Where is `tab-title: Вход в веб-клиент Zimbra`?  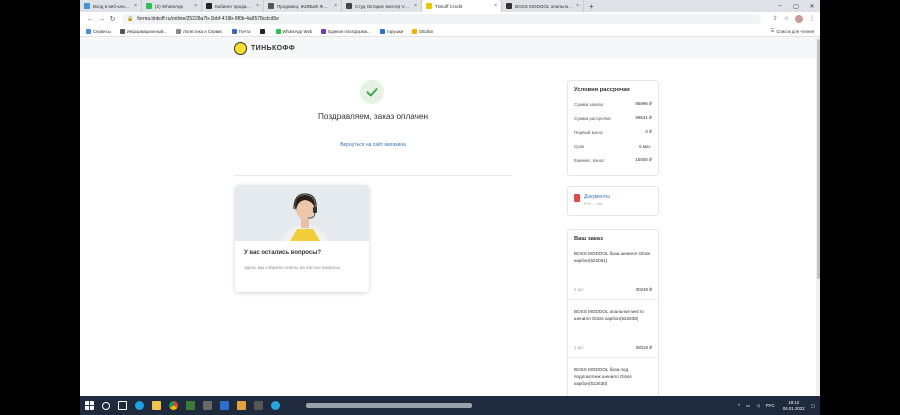 tab-title: Вход в веб-клиент Zimbra is located at coordinates (112, 6).